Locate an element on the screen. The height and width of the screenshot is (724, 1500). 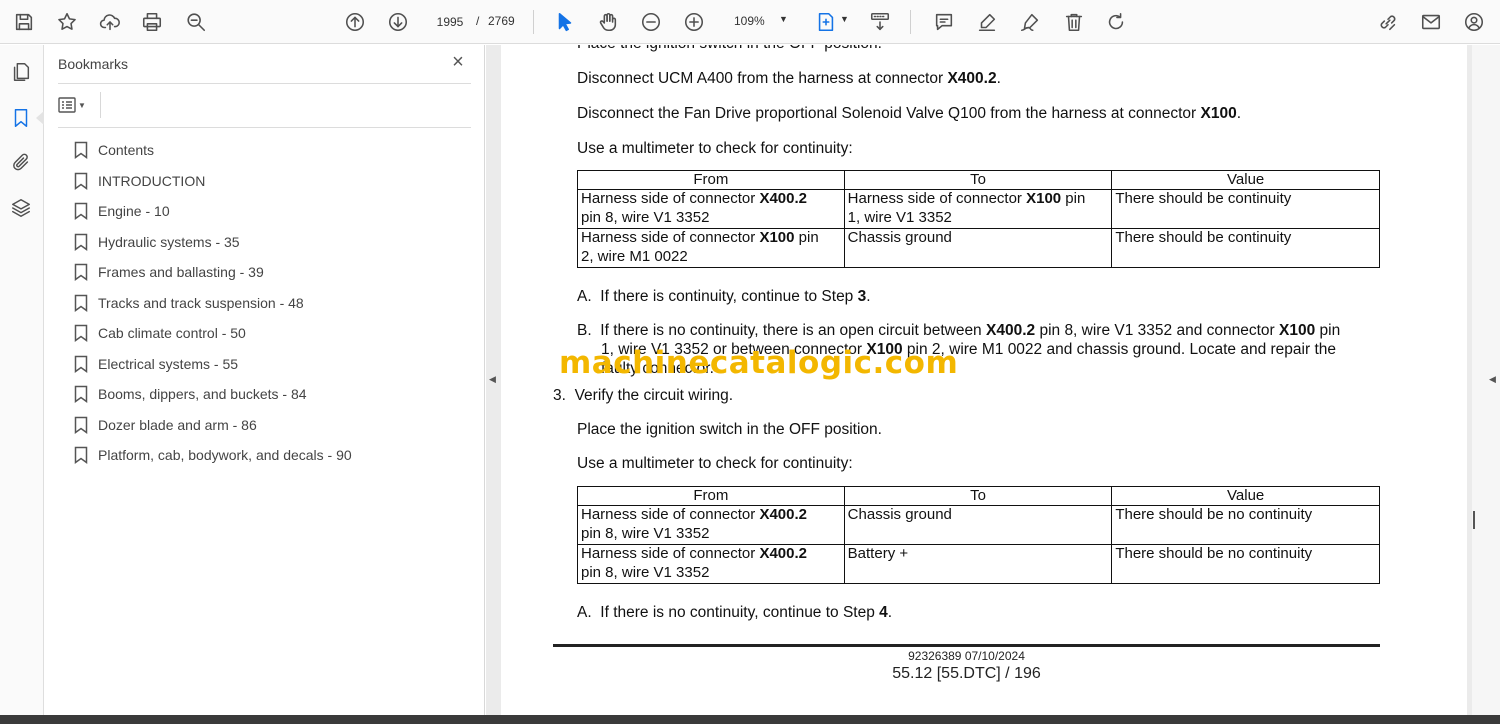
zoom-dropdown-icon: ▼ is located at coordinates (783, 19).